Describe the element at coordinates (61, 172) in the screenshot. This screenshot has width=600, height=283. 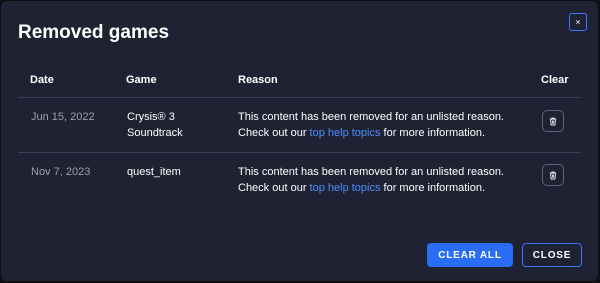
I see `row-date: Nov 7, 2023` at that location.